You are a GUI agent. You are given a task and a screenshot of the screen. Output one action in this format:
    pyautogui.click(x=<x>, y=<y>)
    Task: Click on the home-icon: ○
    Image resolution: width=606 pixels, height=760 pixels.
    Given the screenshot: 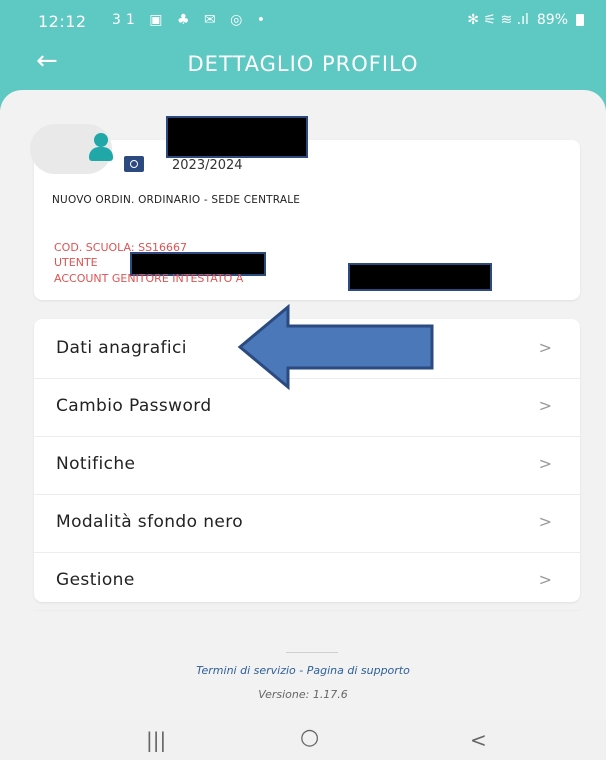 What is the action you would take?
    pyautogui.click(x=309, y=737)
    